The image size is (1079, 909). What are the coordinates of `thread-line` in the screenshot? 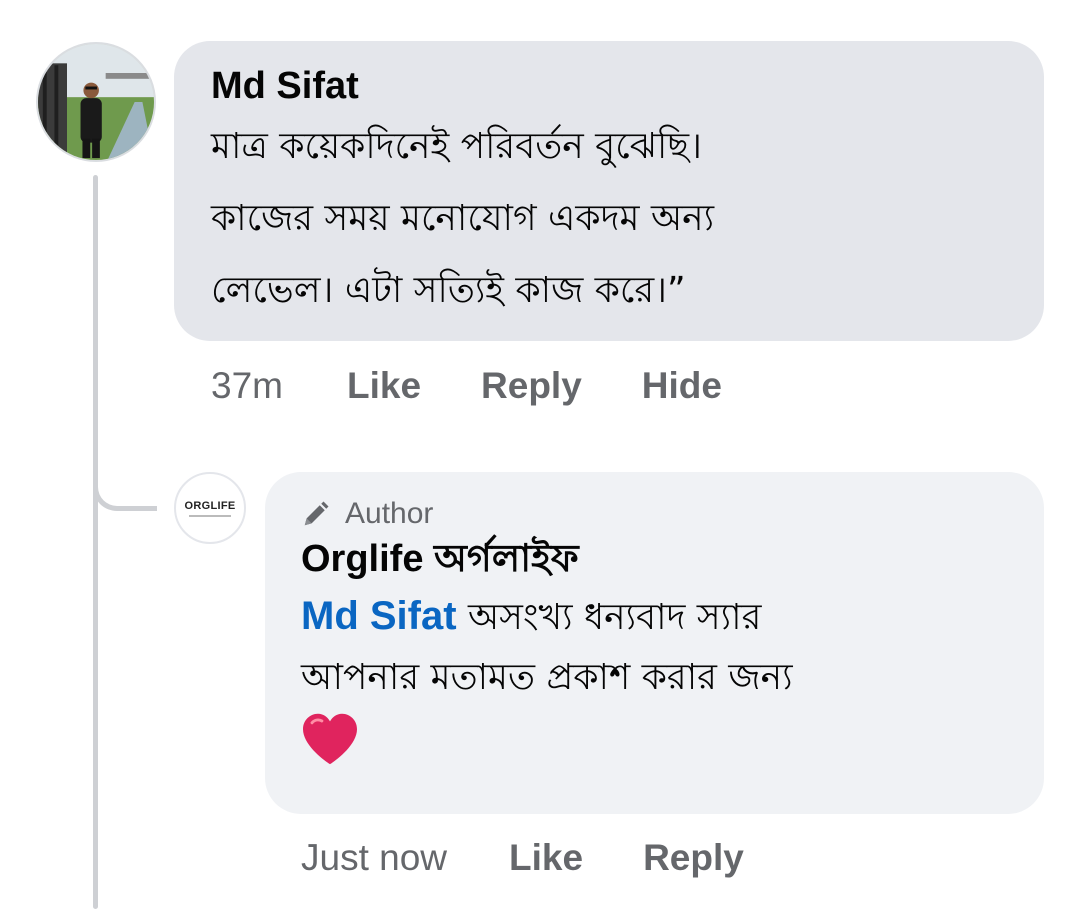 It's located at (95, 542).